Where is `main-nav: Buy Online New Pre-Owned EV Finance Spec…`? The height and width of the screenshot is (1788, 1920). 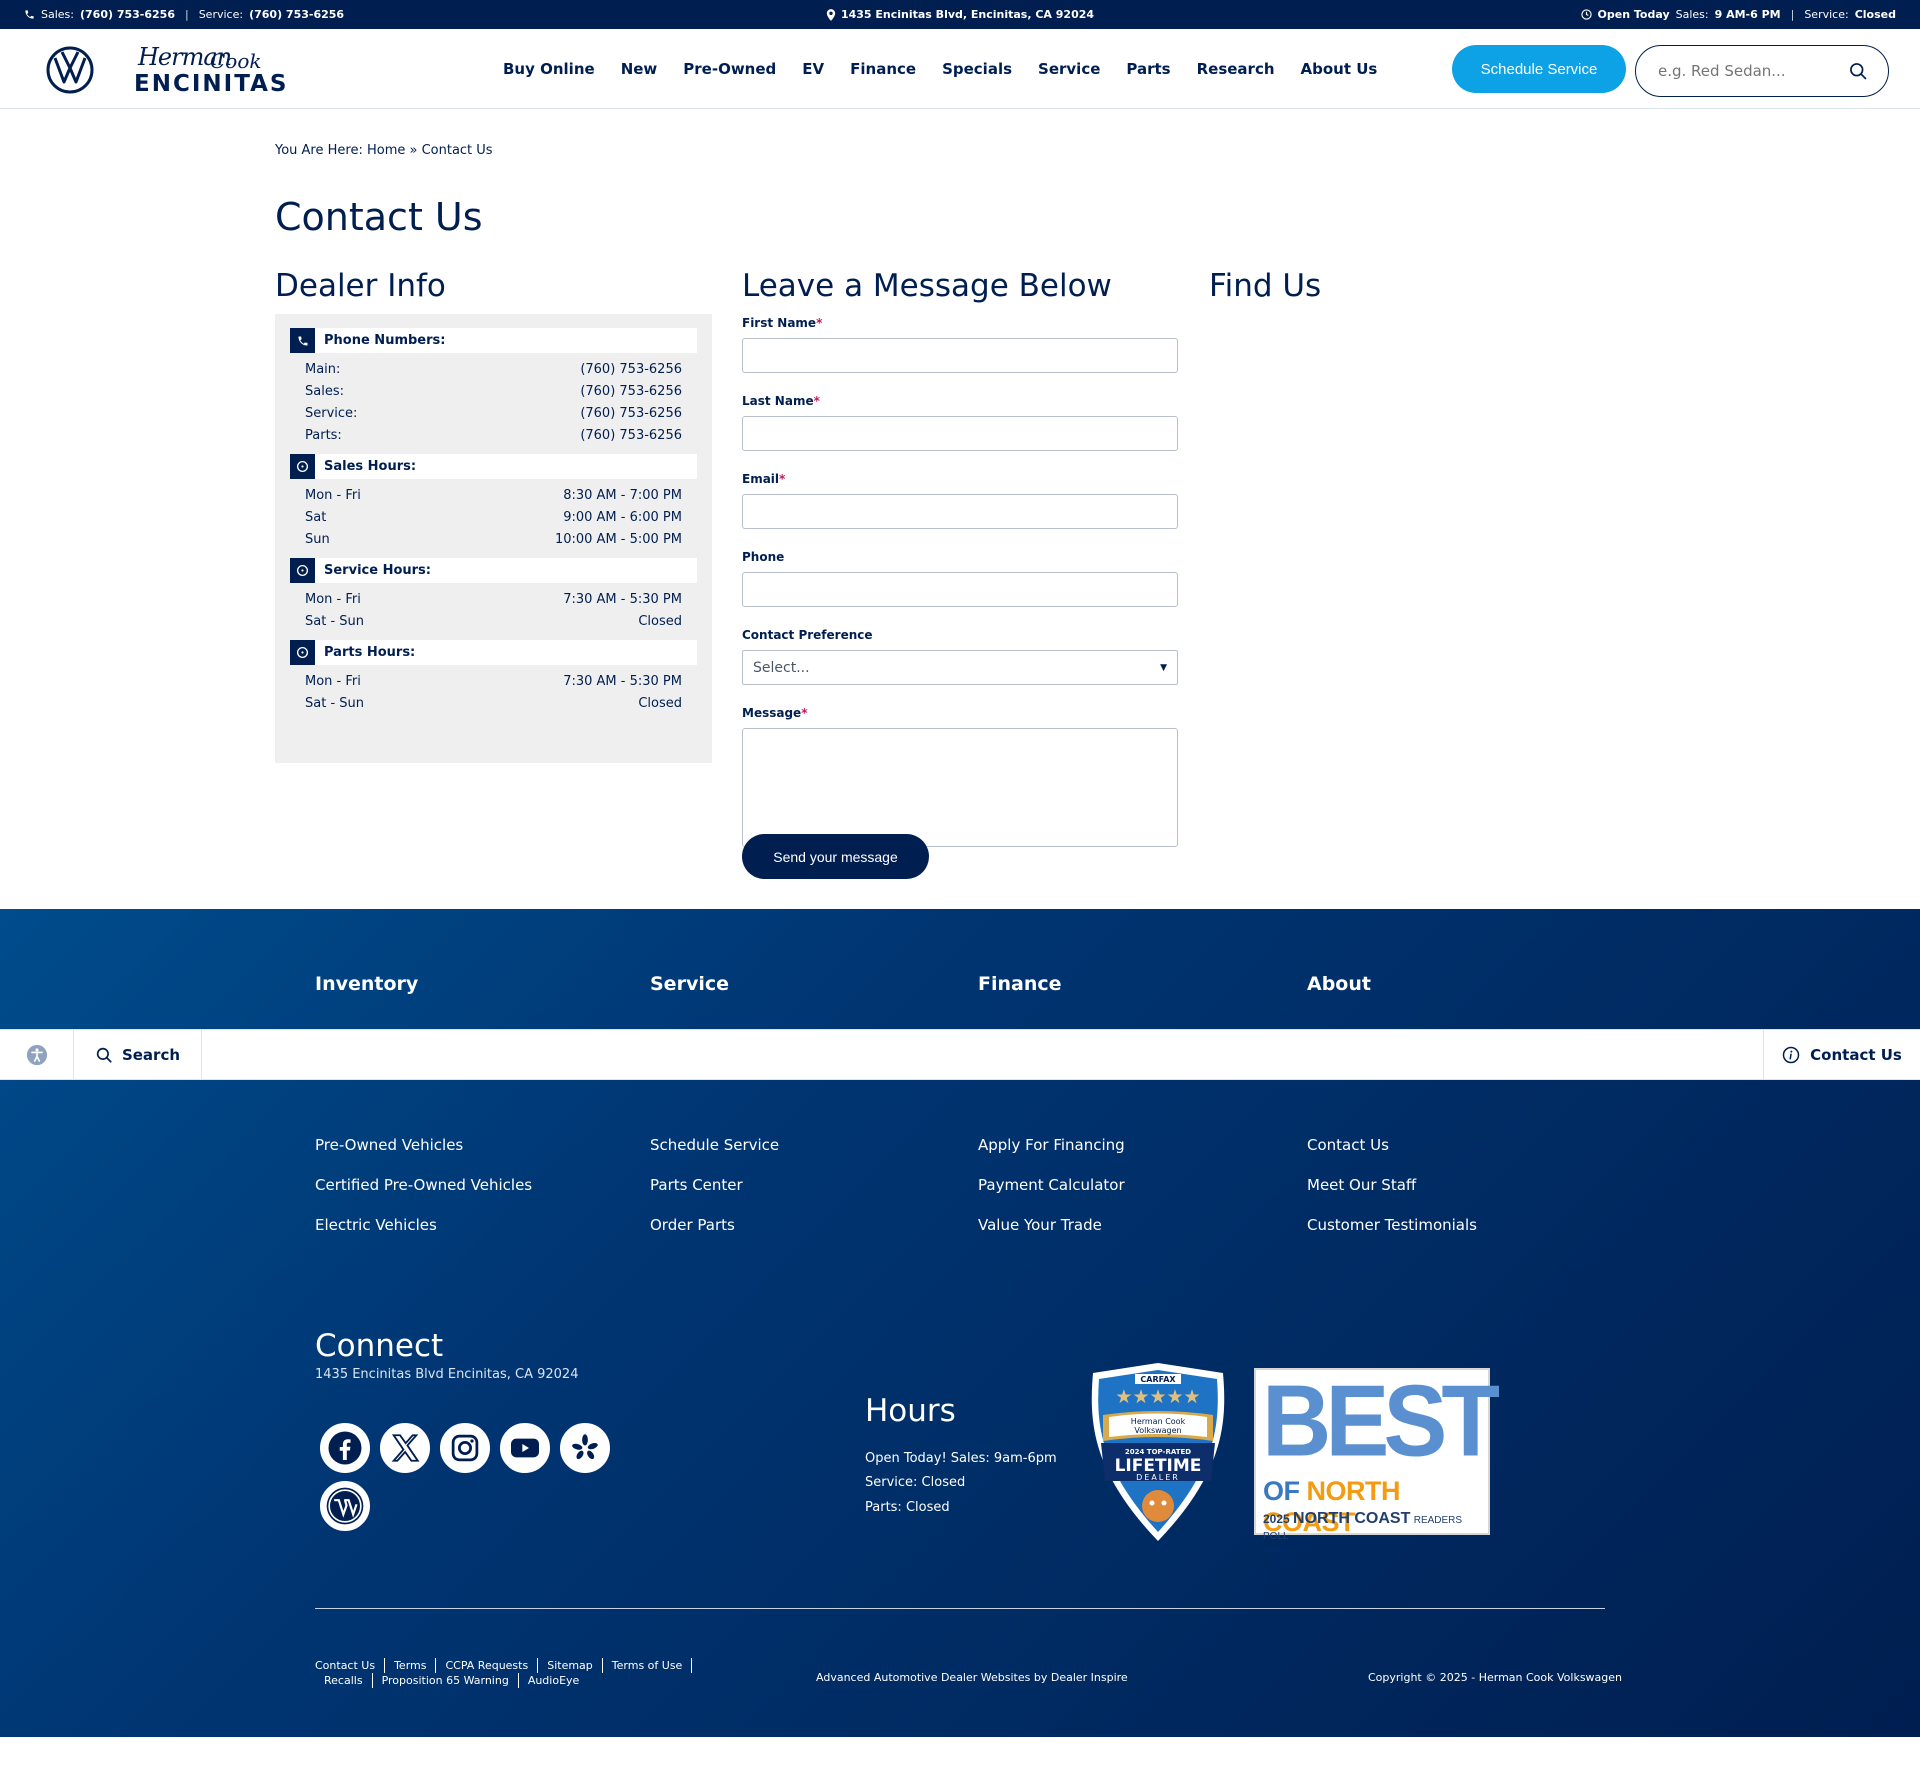 main-nav: Buy Online New Pre-Owned EV Finance Spec… is located at coordinates (940, 69).